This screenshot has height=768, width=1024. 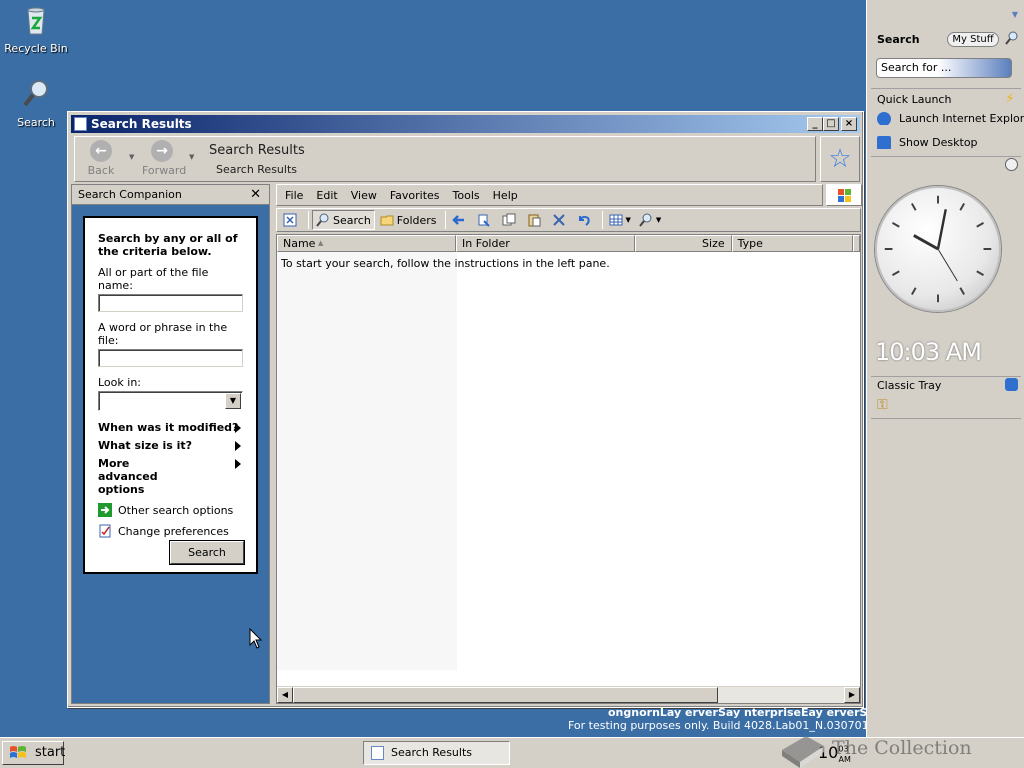 What do you see at coordinates (36, 21) in the screenshot?
I see `recycle-bin-icon` at bounding box center [36, 21].